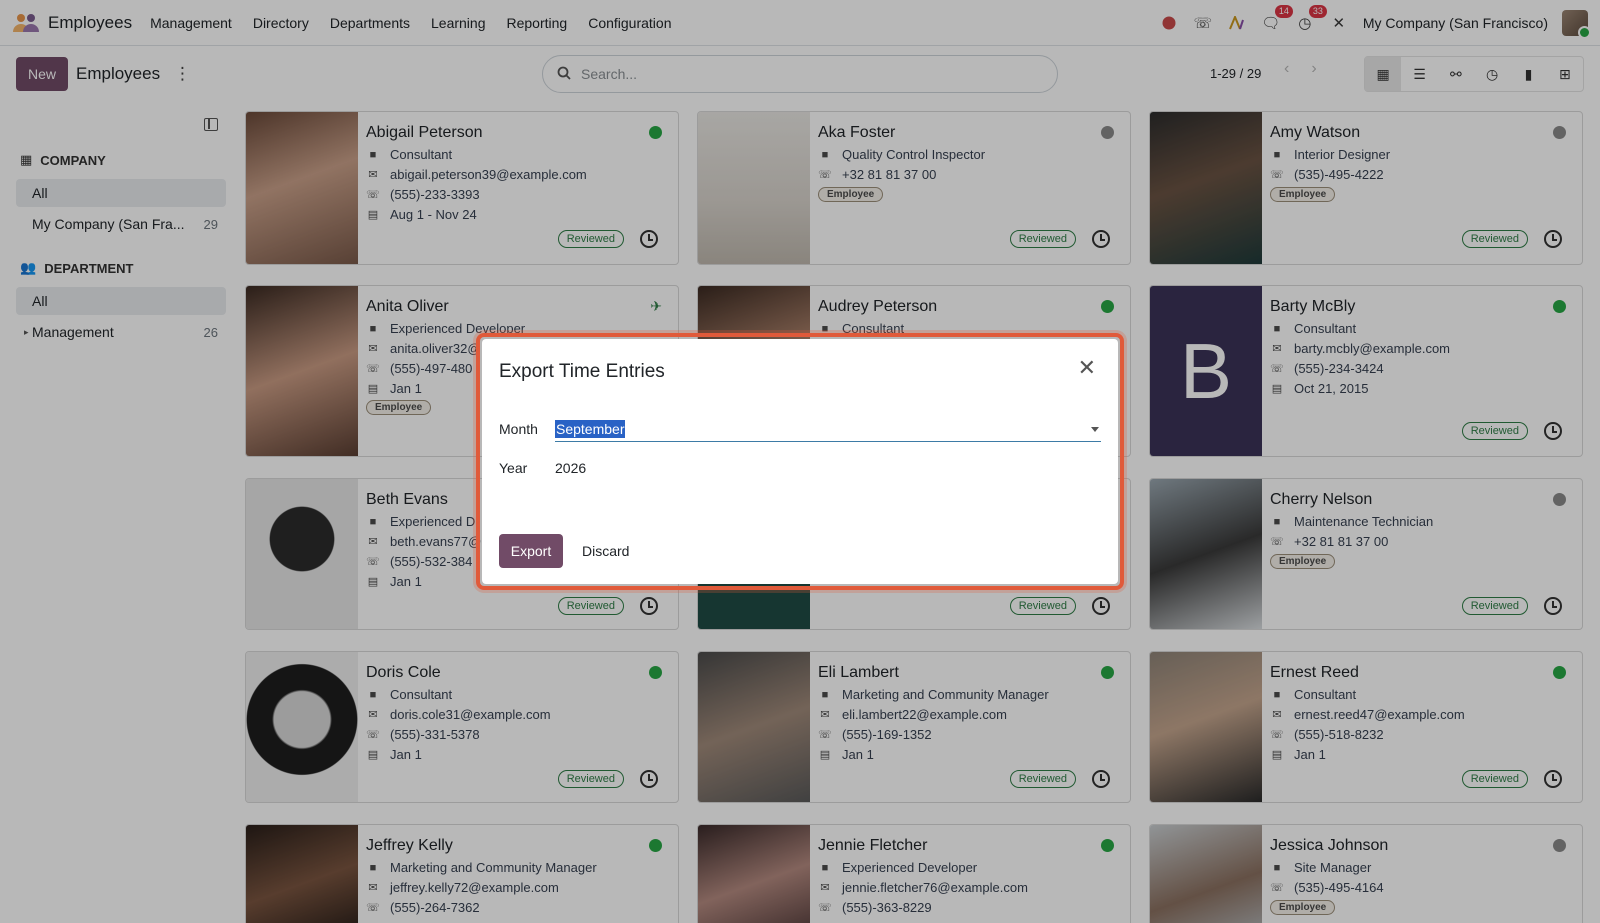 This screenshot has height=923, width=1600. Describe the element at coordinates (531, 551) in the screenshot. I see `export-button: Export` at that location.